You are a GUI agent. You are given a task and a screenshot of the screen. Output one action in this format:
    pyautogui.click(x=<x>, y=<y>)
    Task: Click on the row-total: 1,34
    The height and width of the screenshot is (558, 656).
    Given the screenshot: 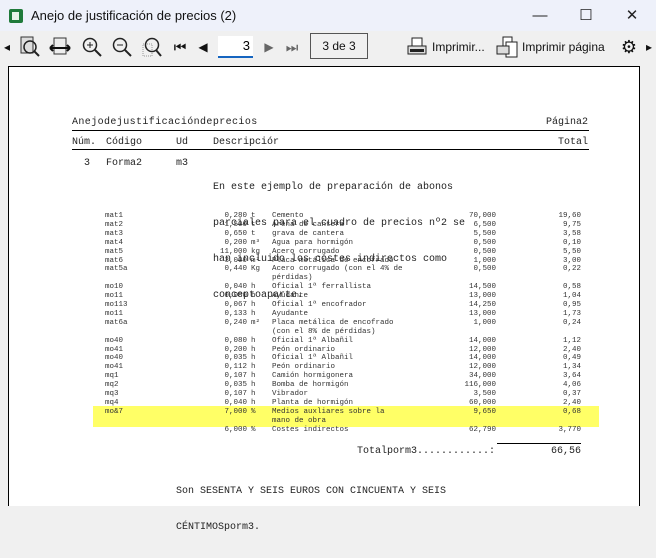 What is the action you would take?
    pyautogui.click(x=571, y=367)
    